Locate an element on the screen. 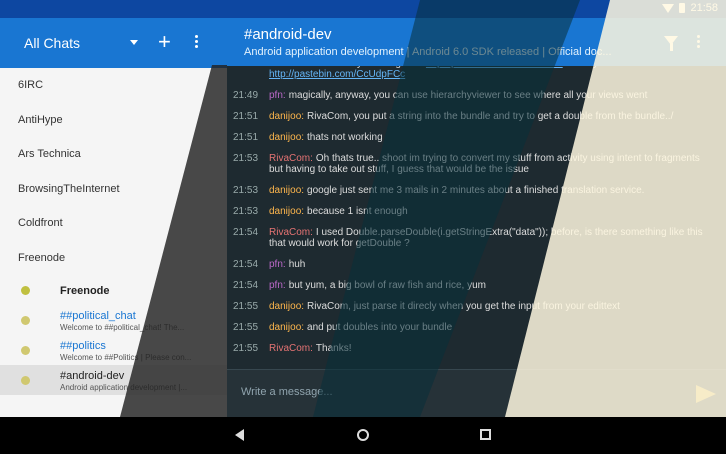 This screenshot has height=454, width=726. server-item: 6IRC is located at coordinates (113, 85).